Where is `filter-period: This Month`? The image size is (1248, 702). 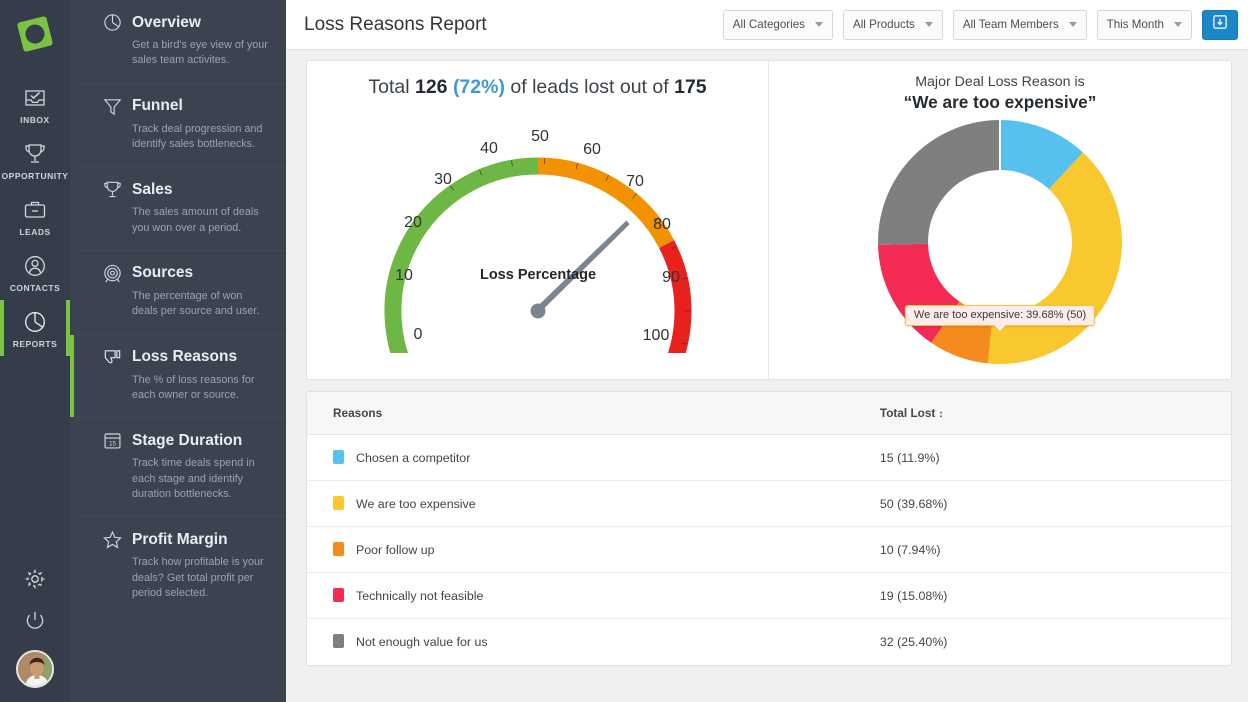
filter-period: This Month is located at coordinates (1144, 24).